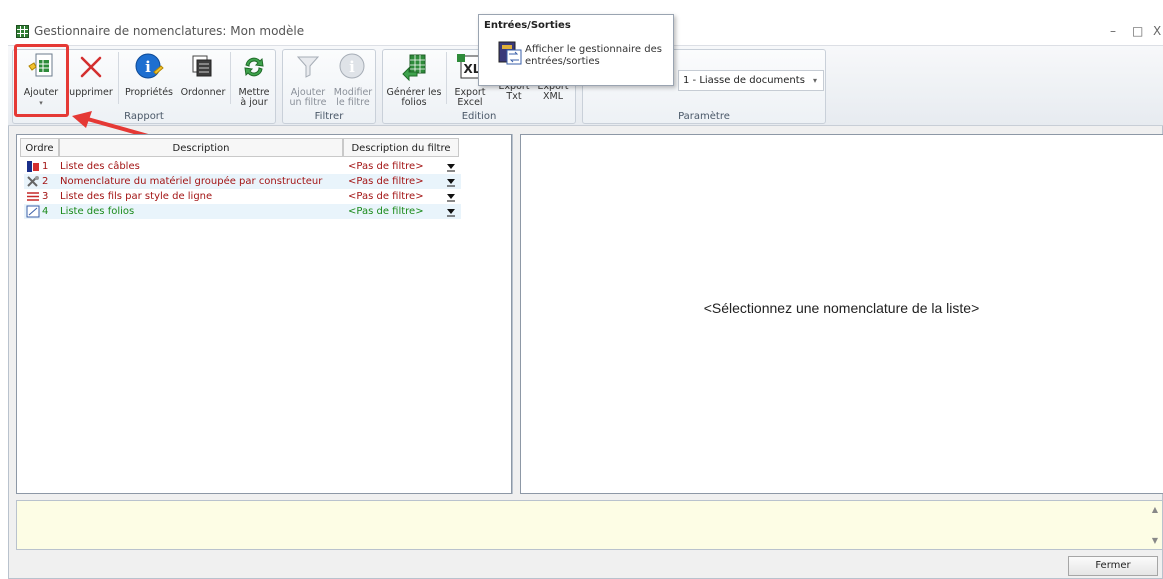  I want to click on row-order: 3, so click(45, 196).